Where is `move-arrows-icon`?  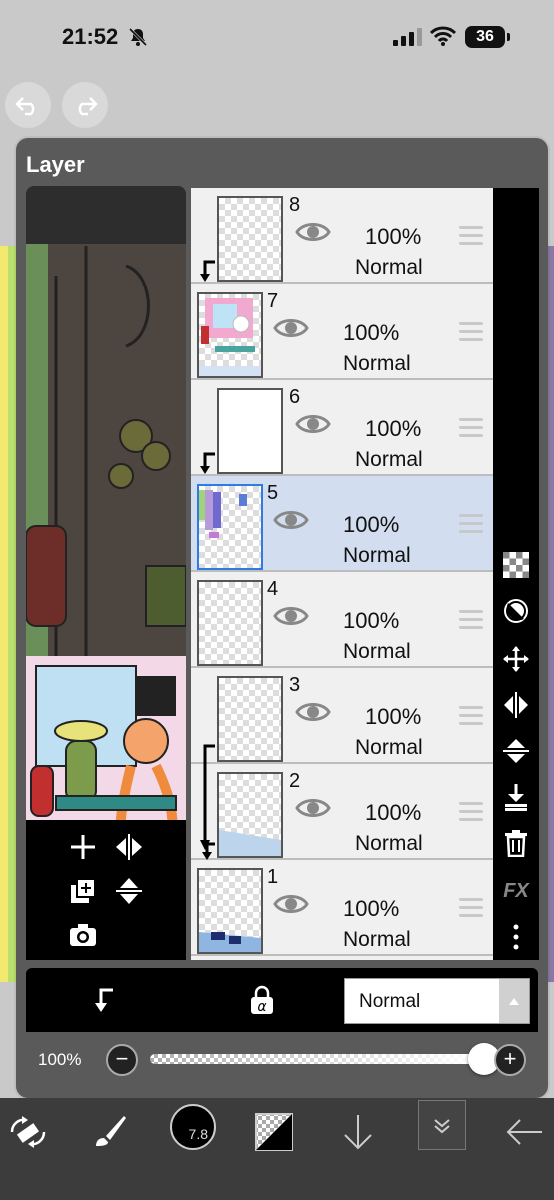 move-arrows-icon is located at coordinates (516, 659).